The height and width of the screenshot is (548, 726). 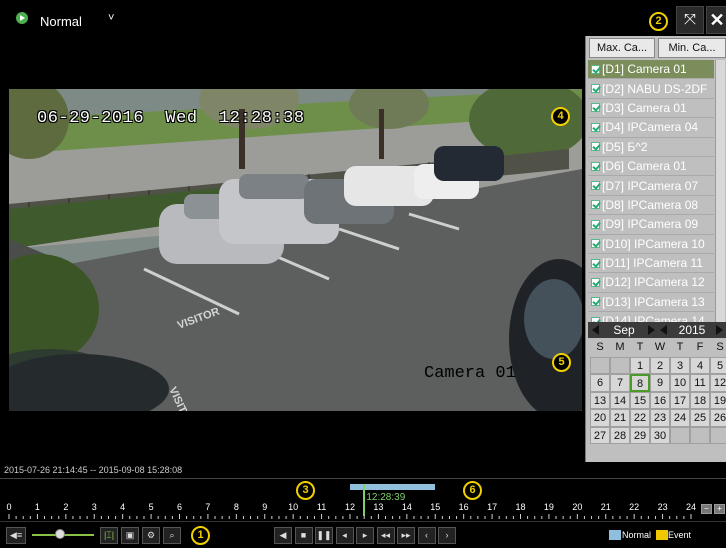 What do you see at coordinates (324, 535) in the screenshot?
I see `pause-button: ❚❚` at bounding box center [324, 535].